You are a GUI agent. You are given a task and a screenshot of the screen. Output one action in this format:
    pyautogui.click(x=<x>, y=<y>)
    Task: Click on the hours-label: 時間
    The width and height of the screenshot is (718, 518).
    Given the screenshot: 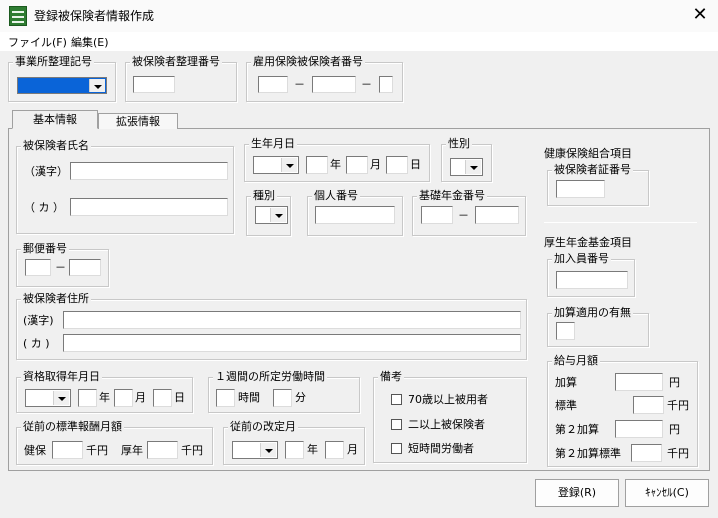 What is the action you would take?
    pyautogui.click(x=249, y=397)
    